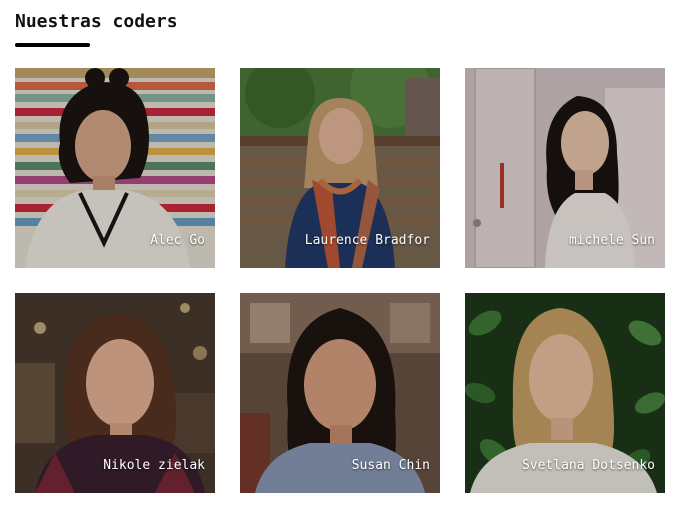  What do you see at coordinates (390, 465) in the screenshot?
I see `coder-name: Susan Chin` at bounding box center [390, 465].